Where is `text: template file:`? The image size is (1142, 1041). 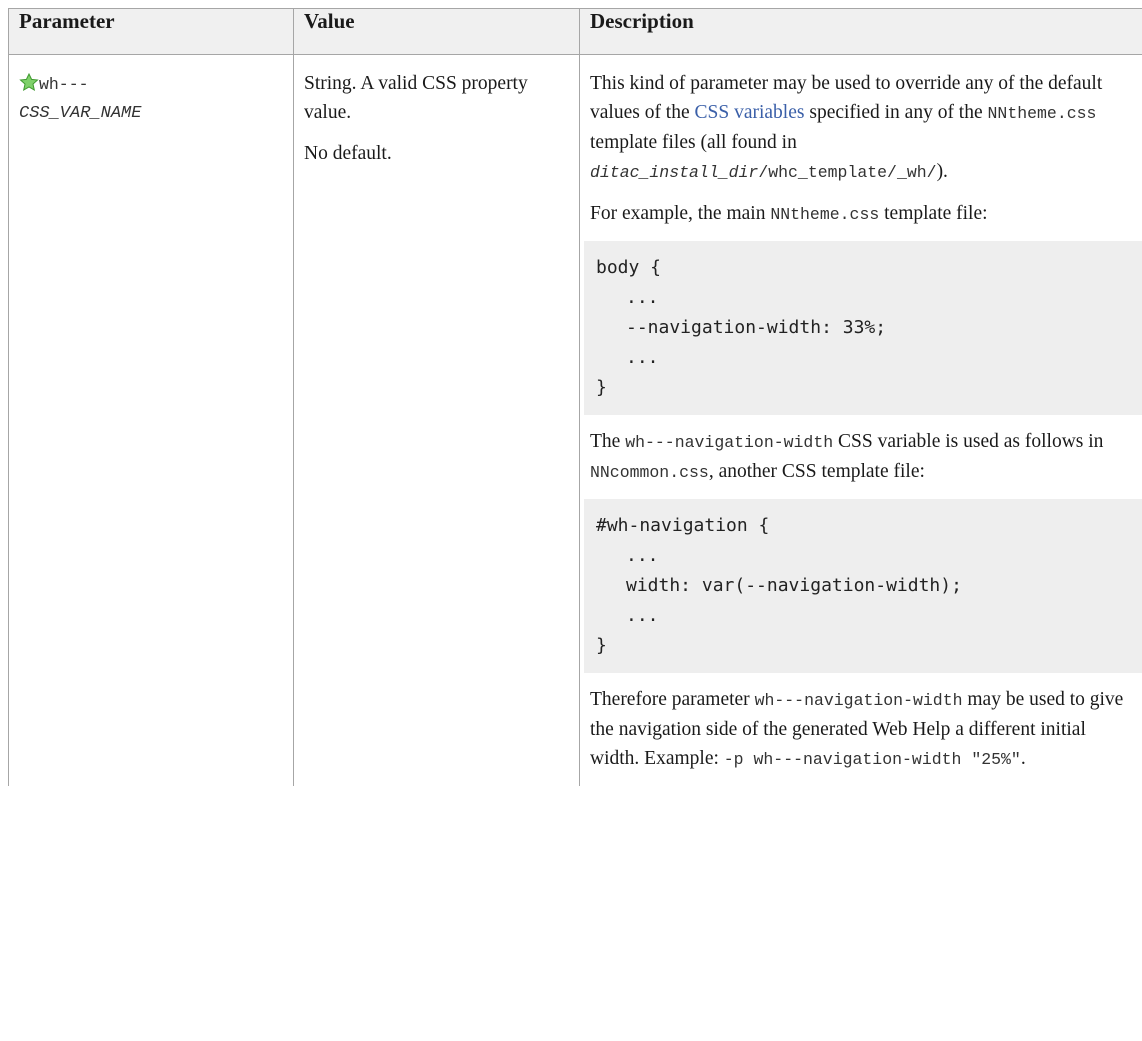 text: template file: is located at coordinates (933, 213).